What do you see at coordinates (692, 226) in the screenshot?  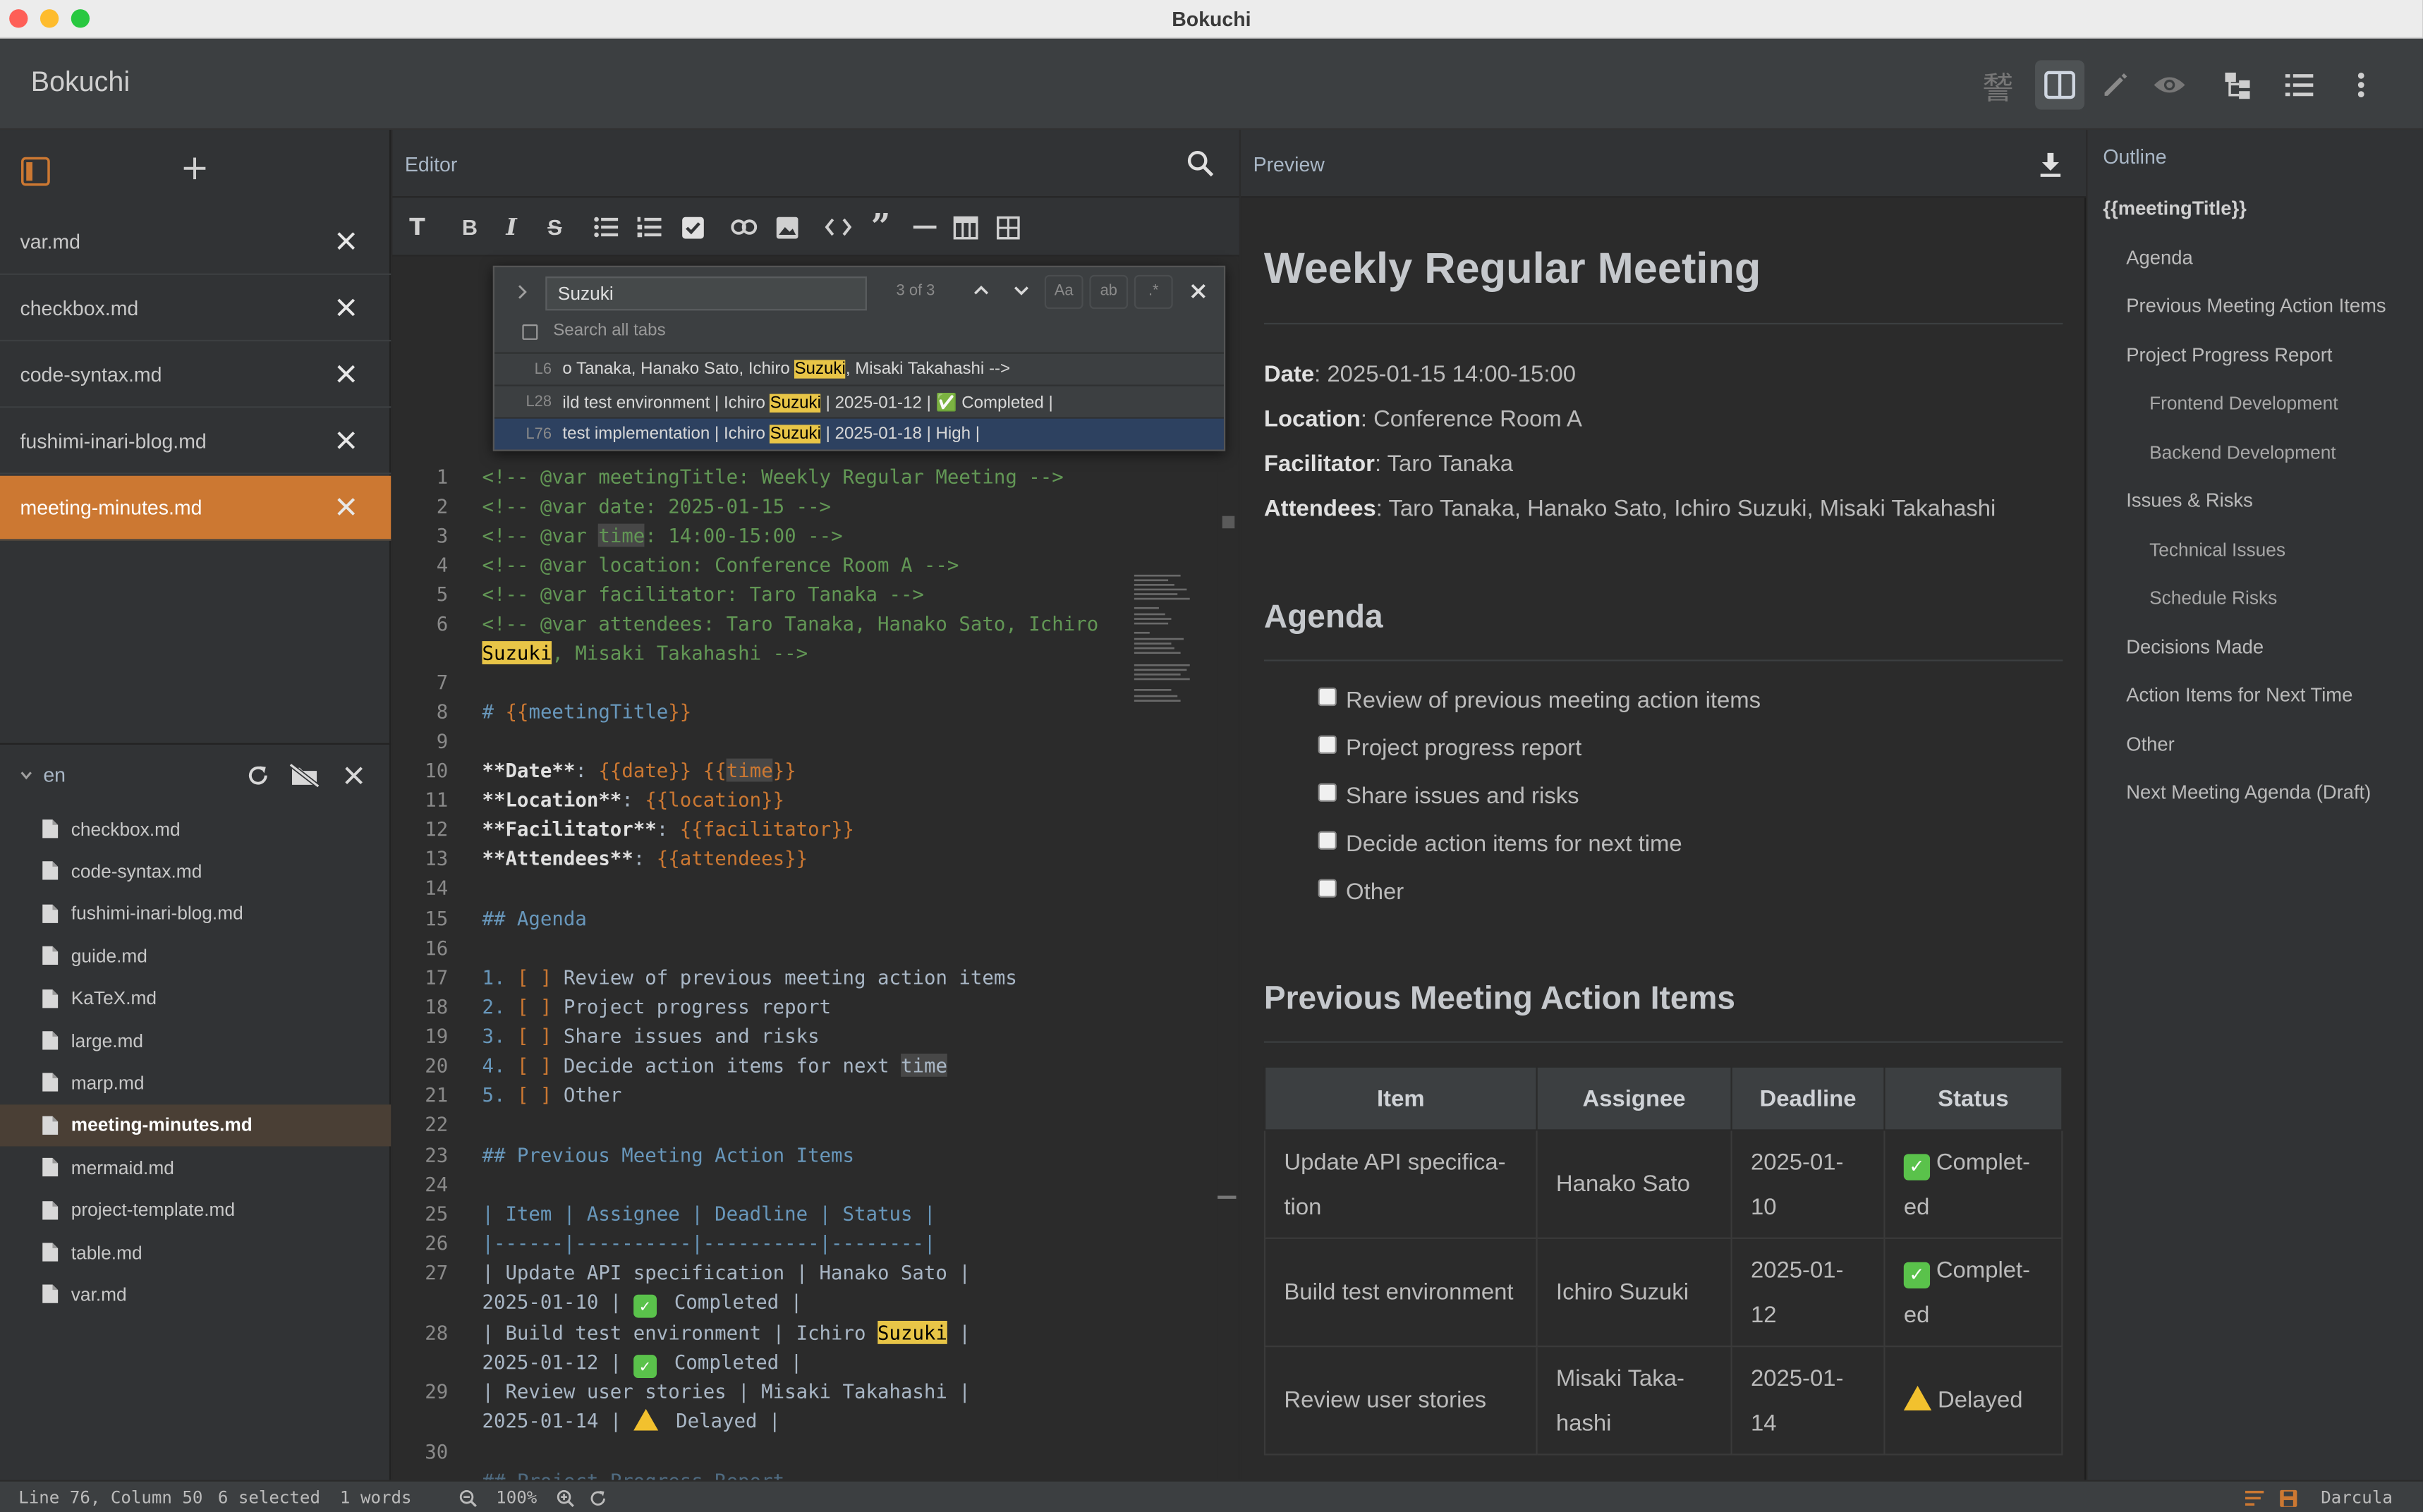 I see `task-list-button` at bounding box center [692, 226].